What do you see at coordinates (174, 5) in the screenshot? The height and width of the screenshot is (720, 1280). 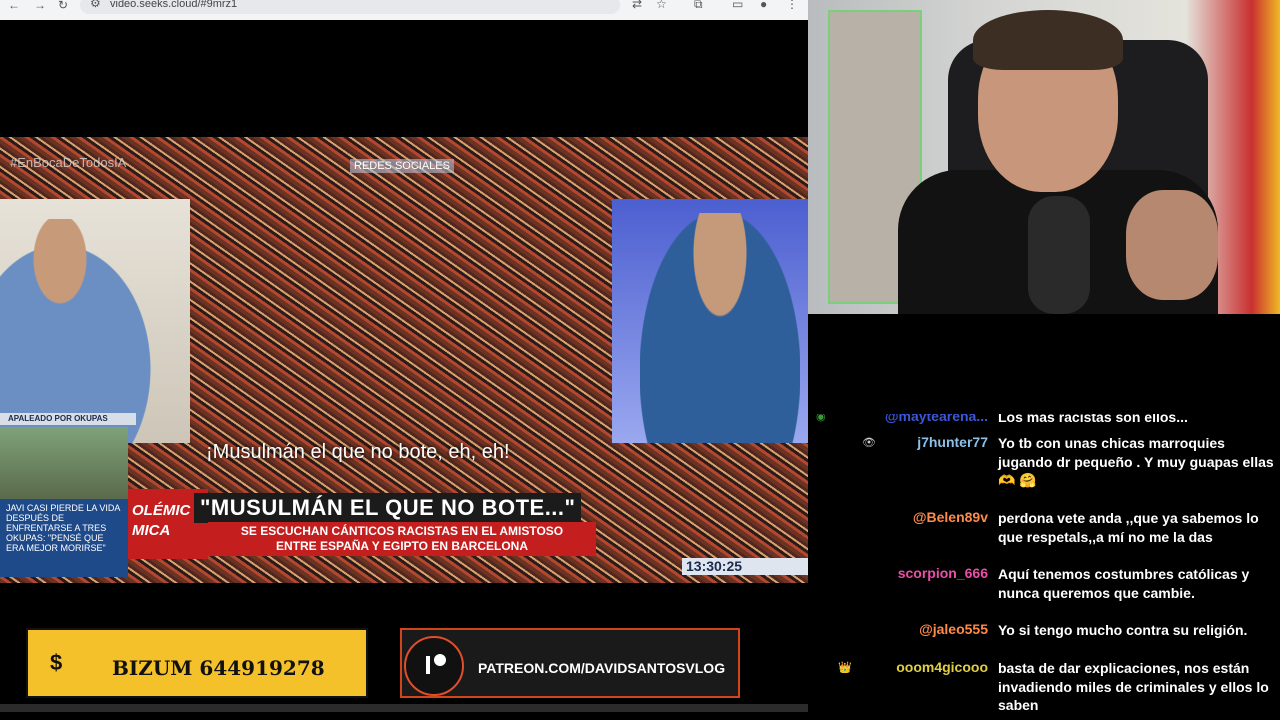 I see `url-text: video.seeks.cloud/#9mrz1` at bounding box center [174, 5].